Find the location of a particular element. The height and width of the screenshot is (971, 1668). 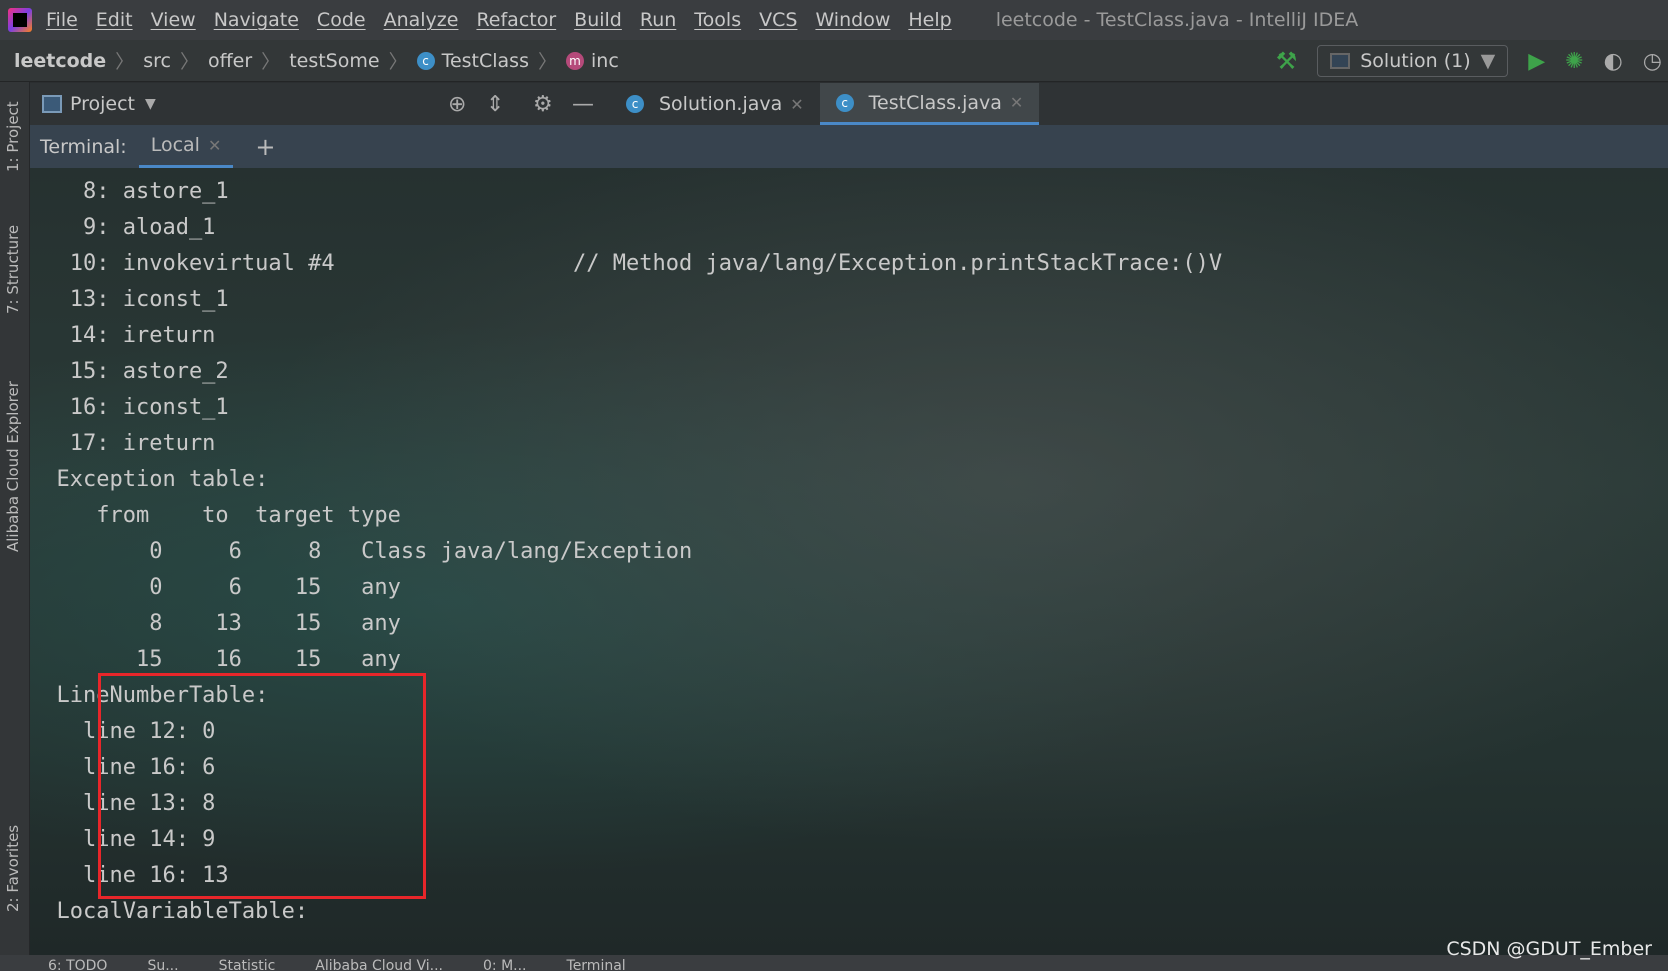

sidebar-item-alibaba-cloud: Alibaba Cloud Explorer is located at coordinates (13, 466).